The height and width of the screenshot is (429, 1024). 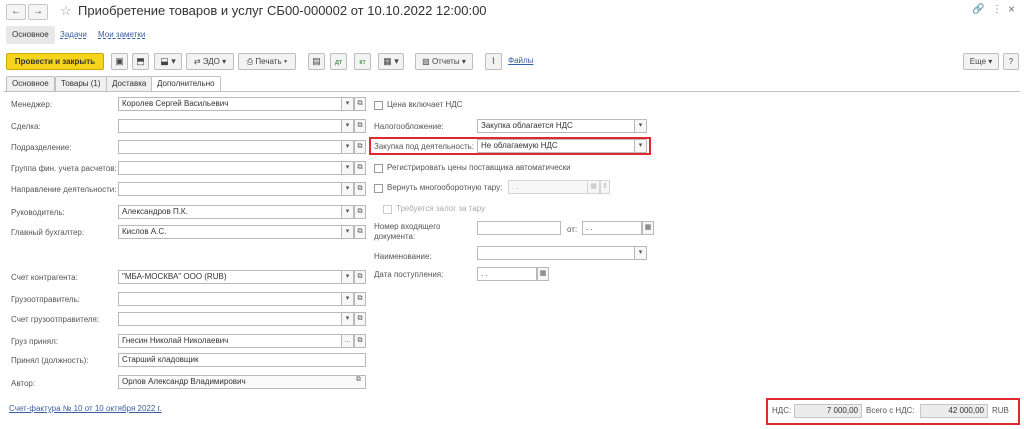 What do you see at coordinates (242, 360) in the screenshot?
I see `position-field: Старший кладовщик` at bounding box center [242, 360].